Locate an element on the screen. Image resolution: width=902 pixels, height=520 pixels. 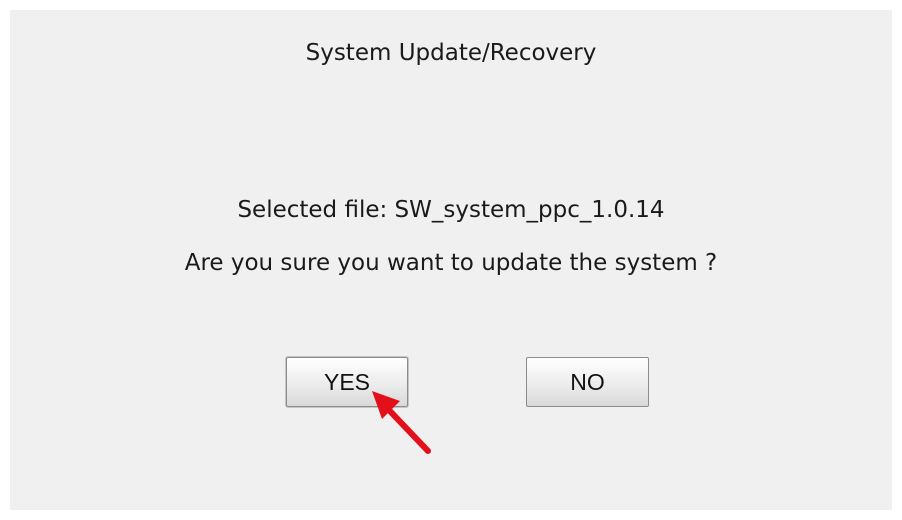
selected-file-label: Selected file: SW_system_ppc_1.0.14 is located at coordinates (451, 210).